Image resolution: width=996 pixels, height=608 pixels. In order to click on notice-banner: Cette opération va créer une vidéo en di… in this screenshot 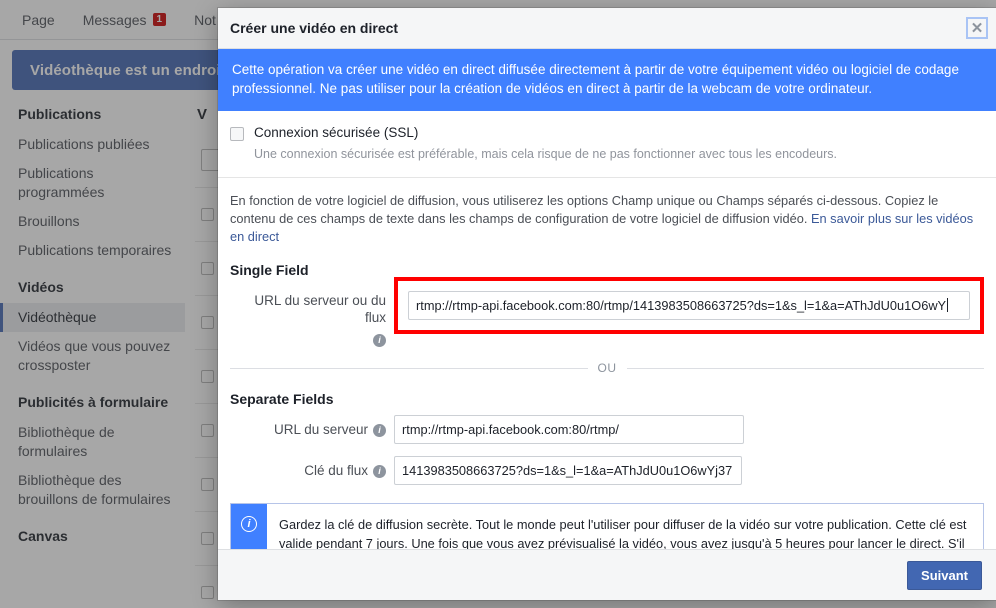, I will do `click(607, 80)`.